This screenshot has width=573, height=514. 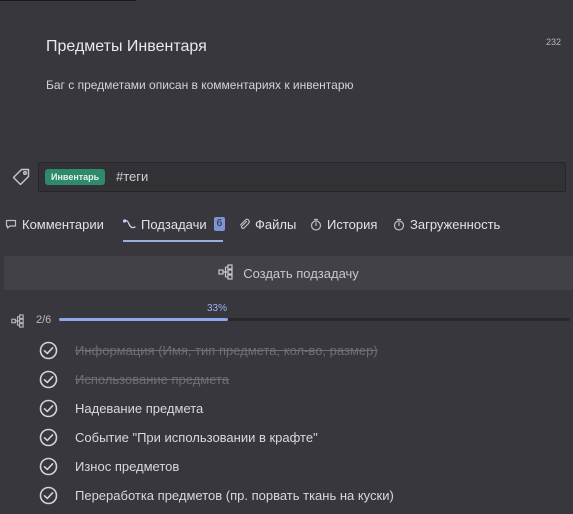 I want to click on progress-percent: 33%, so click(x=217, y=308).